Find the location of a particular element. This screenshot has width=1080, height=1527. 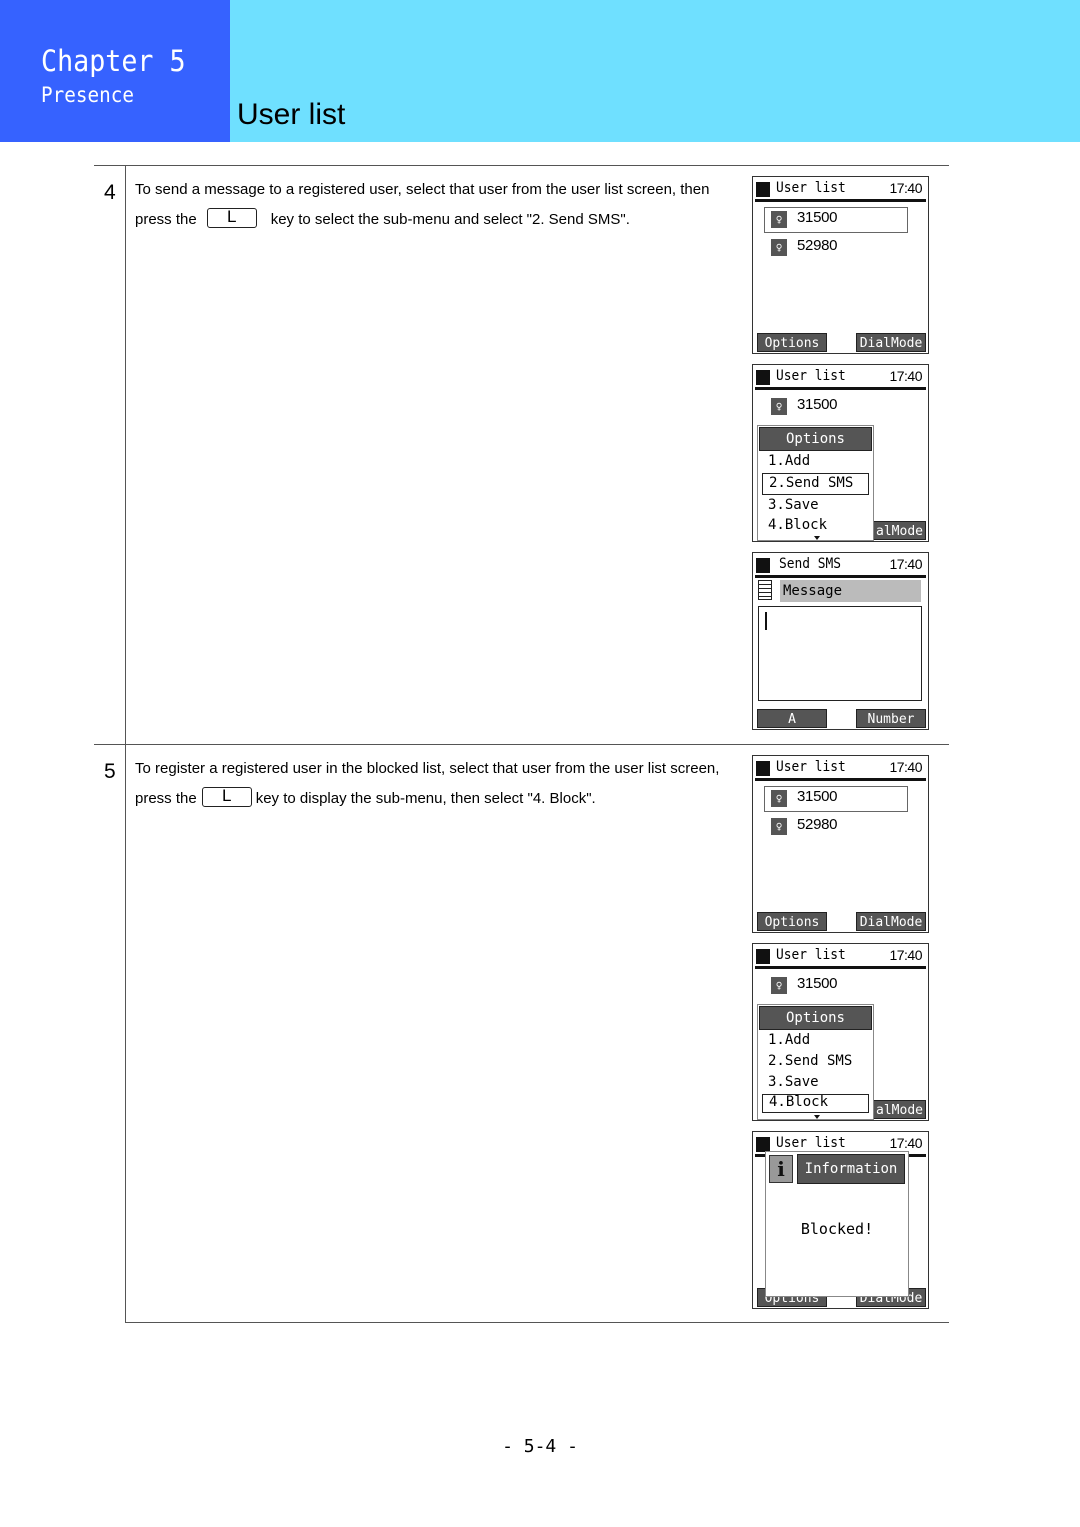

table-column-divider is located at coordinates (125, 744).